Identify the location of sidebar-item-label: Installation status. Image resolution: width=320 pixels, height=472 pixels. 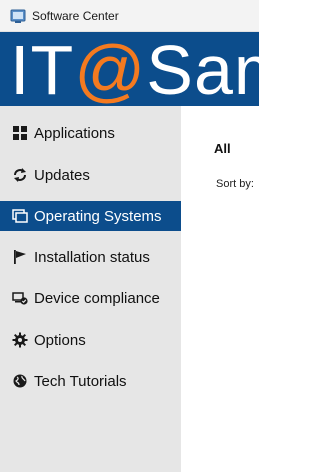
(92, 257).